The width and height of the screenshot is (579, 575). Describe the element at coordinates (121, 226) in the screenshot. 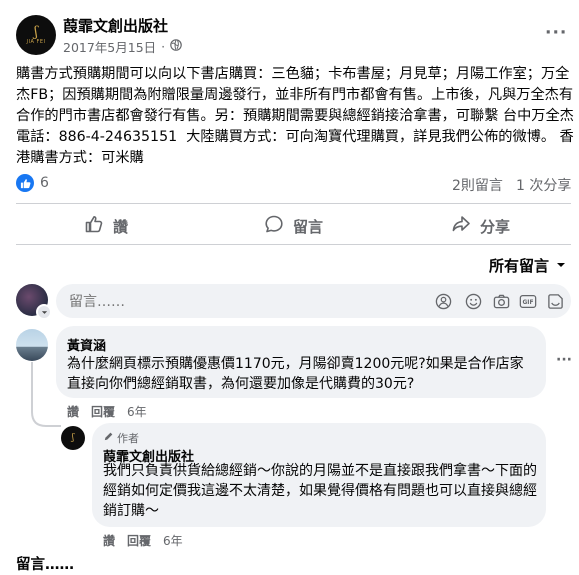

I see `like-label: 讚` at that location.